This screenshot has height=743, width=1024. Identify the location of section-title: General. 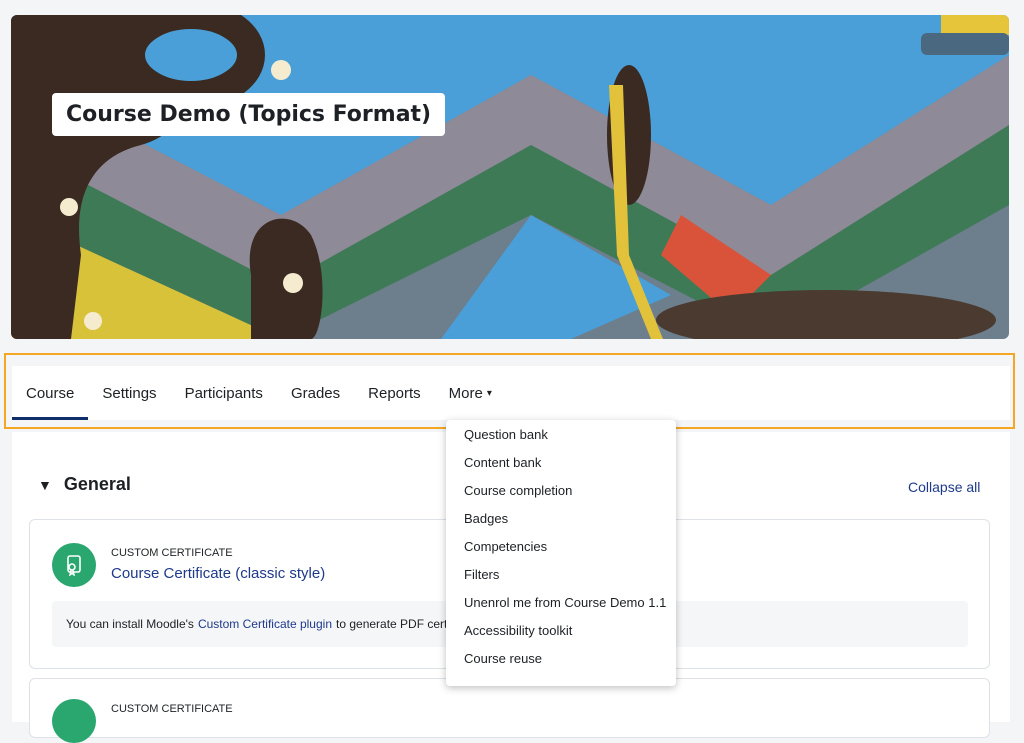
(97, 484).